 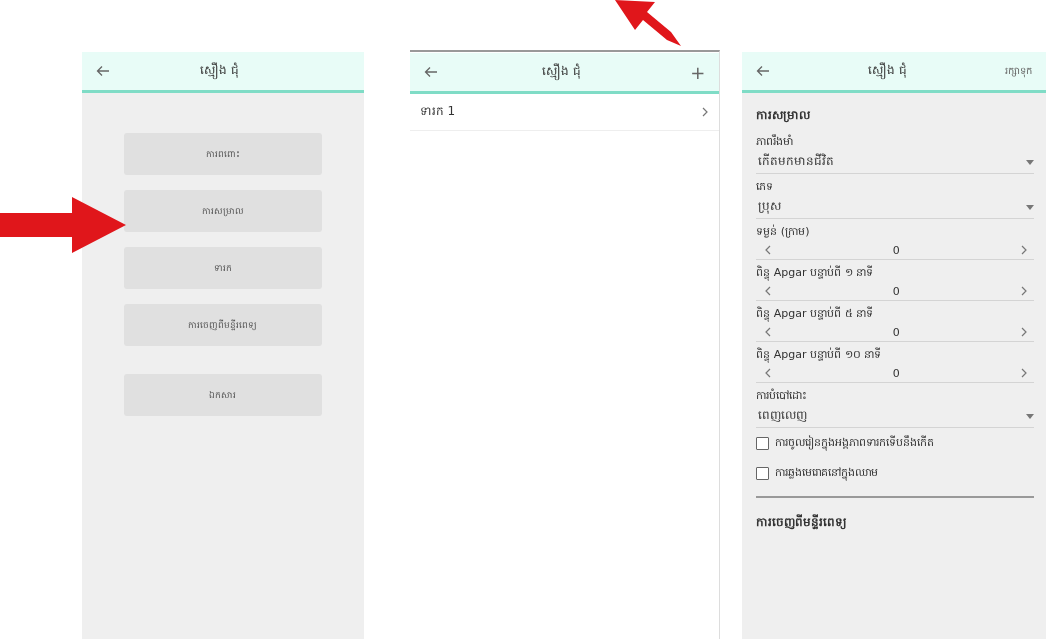 I want to click on field-label: ពិន្ទុ Apgar បន្ទាប់ពី ៥ នាទី, so click(x=815, y=314).